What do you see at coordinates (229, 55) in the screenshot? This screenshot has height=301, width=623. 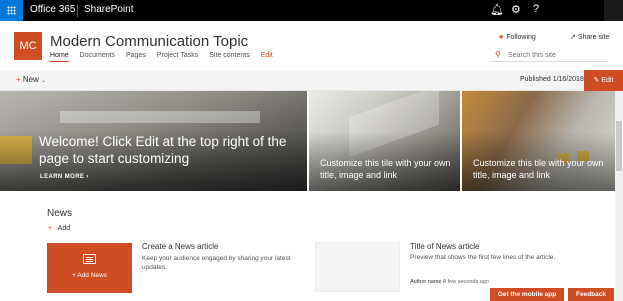 I see `nav-item-site-contents: Site contents` at bounding box center [229, 55].